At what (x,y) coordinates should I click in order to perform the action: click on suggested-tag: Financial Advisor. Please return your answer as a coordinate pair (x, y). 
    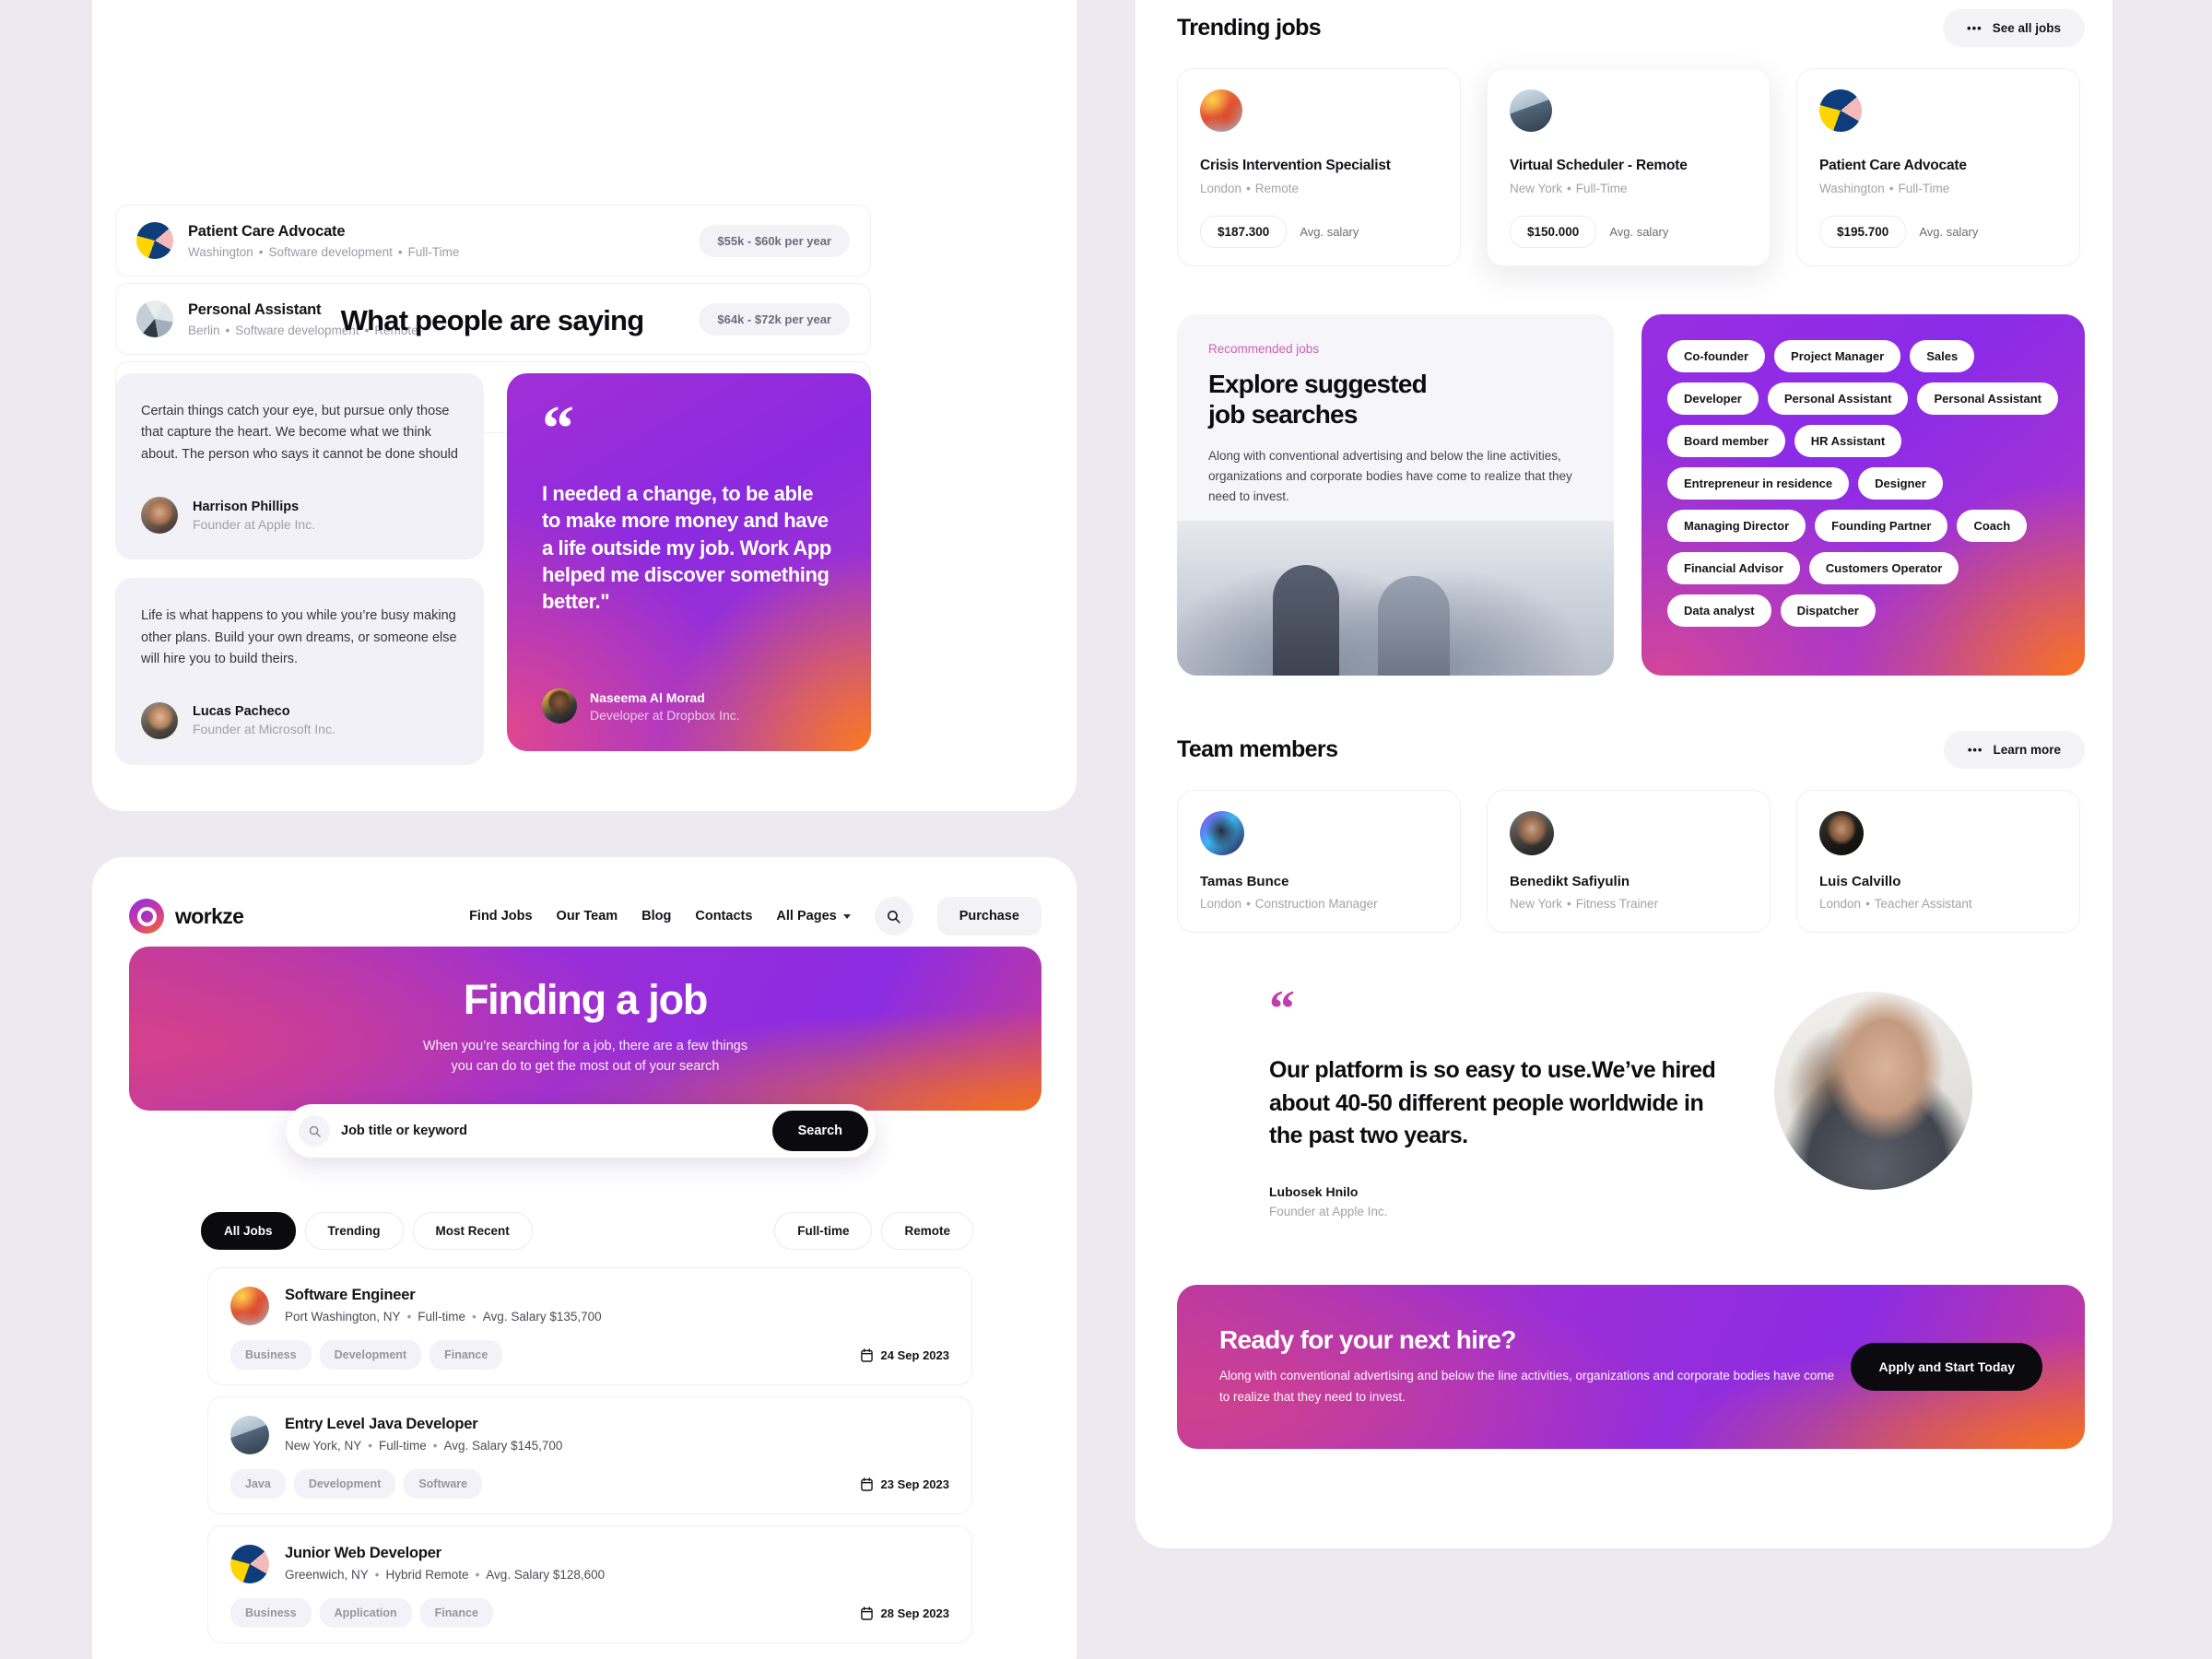
    Looking at the image, I should click on (1733, 568).